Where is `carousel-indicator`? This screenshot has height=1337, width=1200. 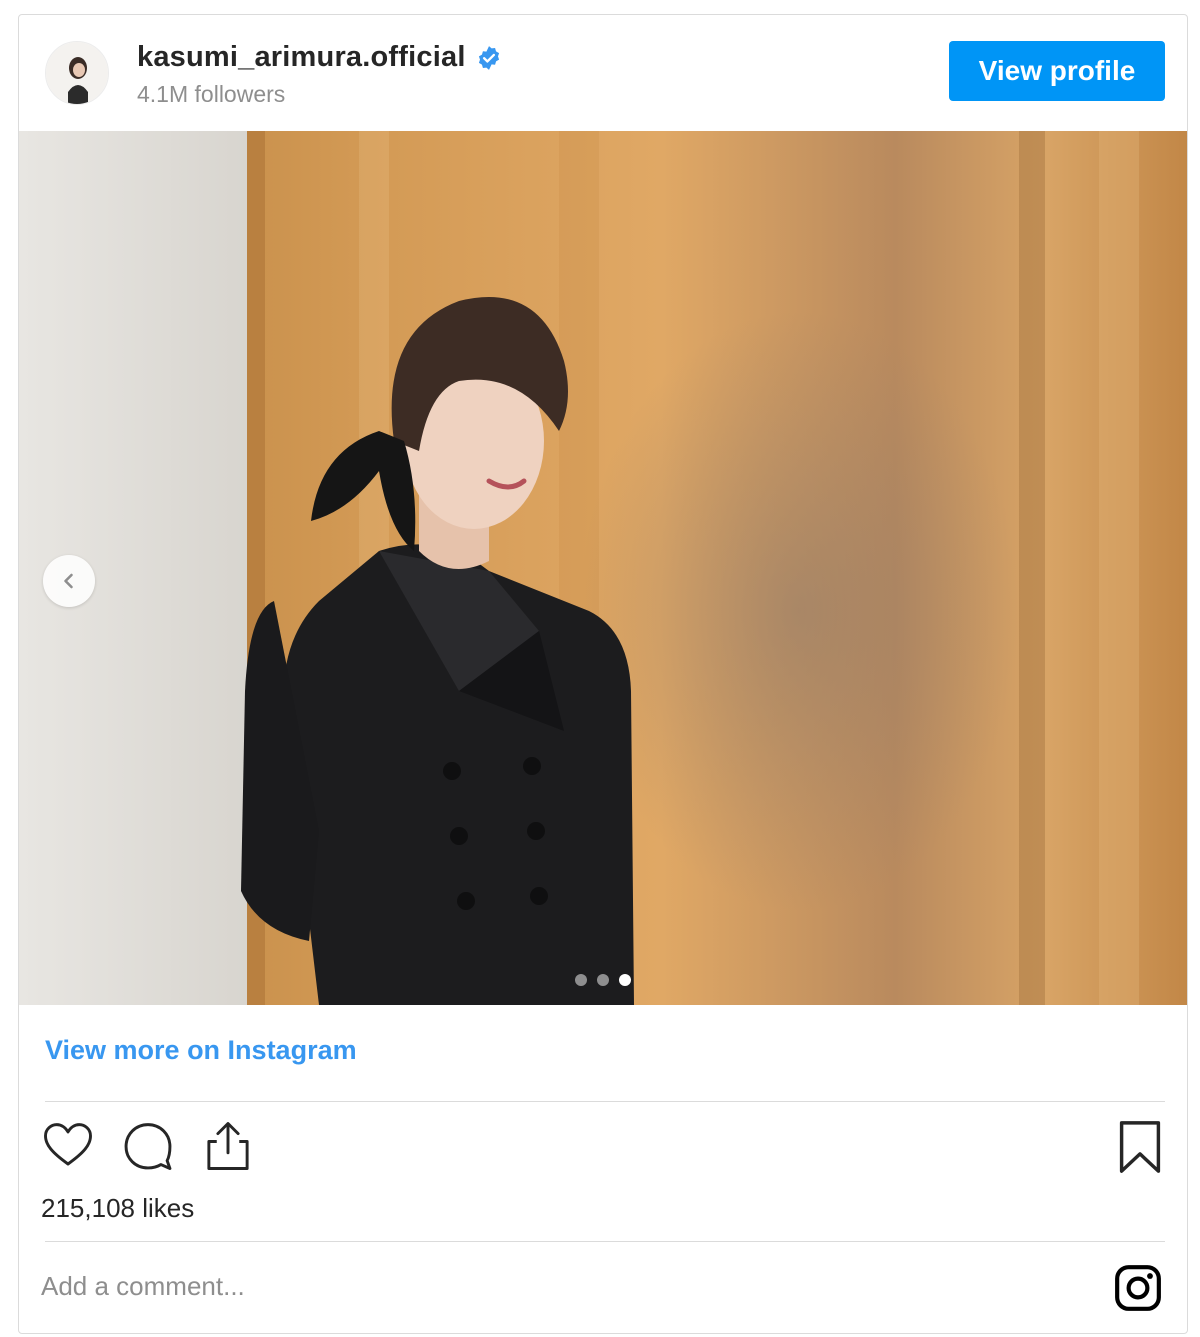 carousel-indicator is located at coordinates (603, 980).